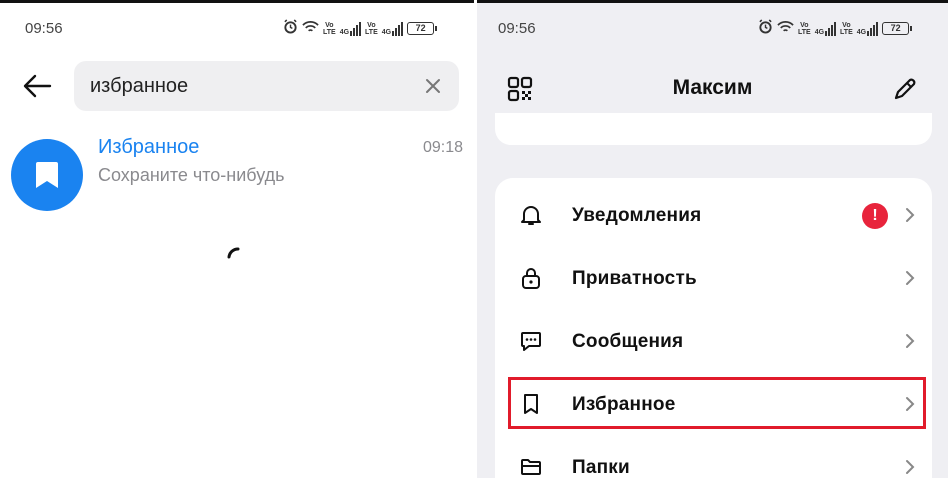  What do you see at coordinates (531, 215) in the screenshot?
I see `bell-icon` at bounding box center [531, 215].